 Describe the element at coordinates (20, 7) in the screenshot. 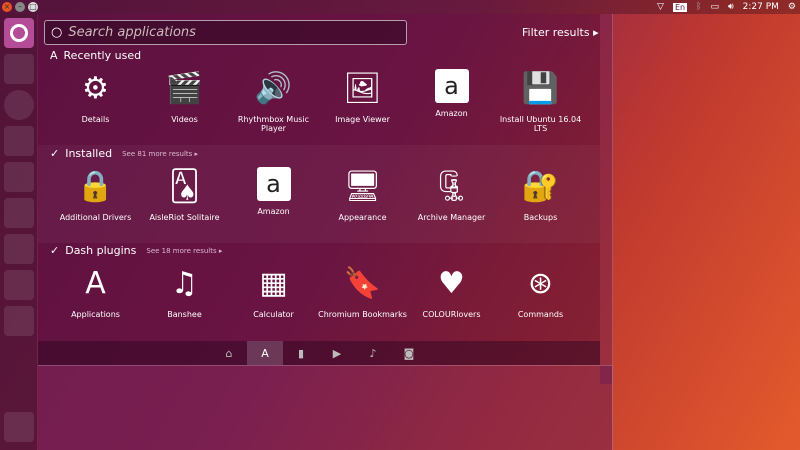

I see `minimize-window-button: –` at that location.